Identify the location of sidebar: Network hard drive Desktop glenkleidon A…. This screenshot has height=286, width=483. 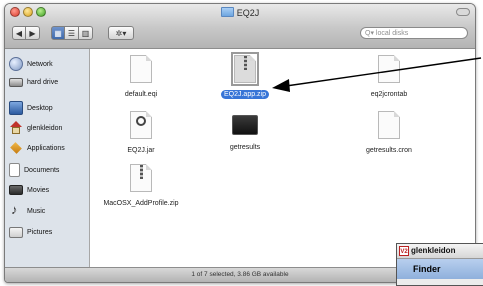
(47, 158).